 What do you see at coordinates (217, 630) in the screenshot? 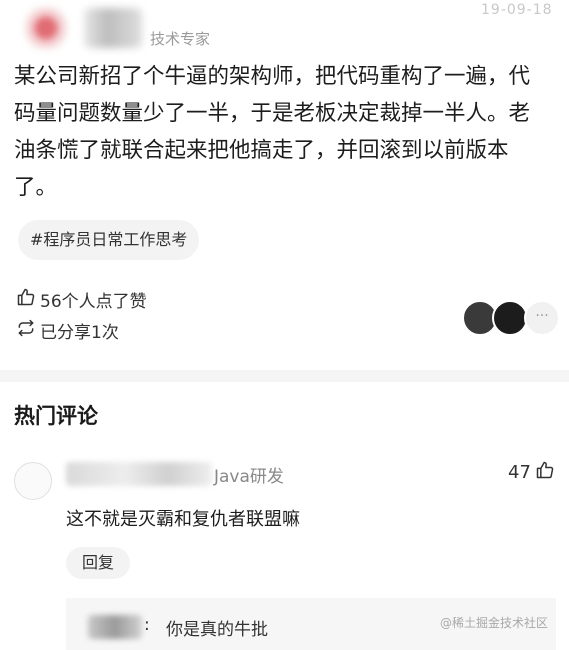
I see `sub-reply-text: 你是真的牛批` at bounding box center [217, 630].